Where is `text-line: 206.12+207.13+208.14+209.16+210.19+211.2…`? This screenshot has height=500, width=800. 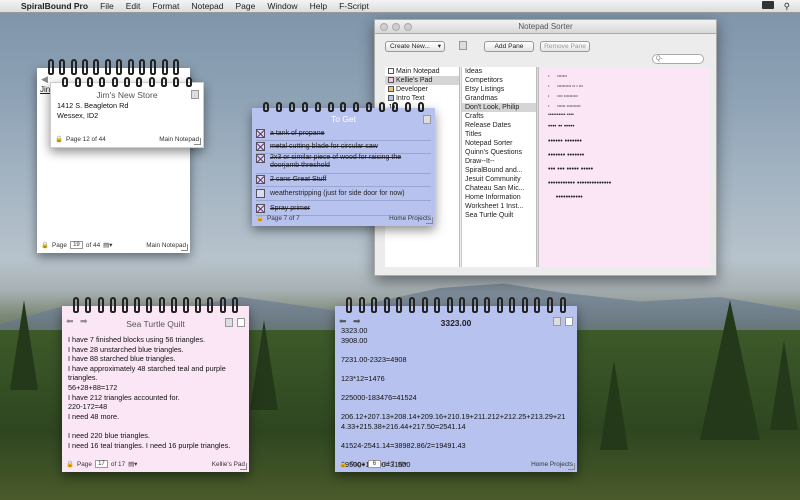 text-line: 206.12+207.13+208.14+209.16+210.19+211.2… is located at coordinates (453, 421).